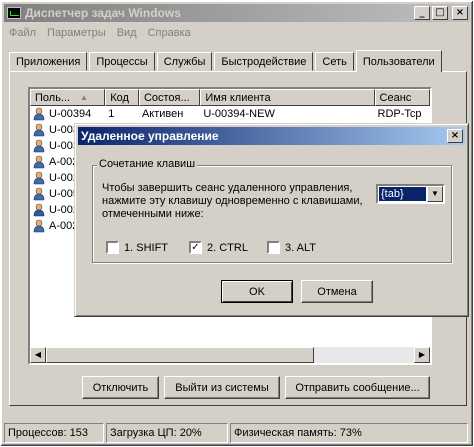  I want to click on scroll-thumb, so click(180, 355).